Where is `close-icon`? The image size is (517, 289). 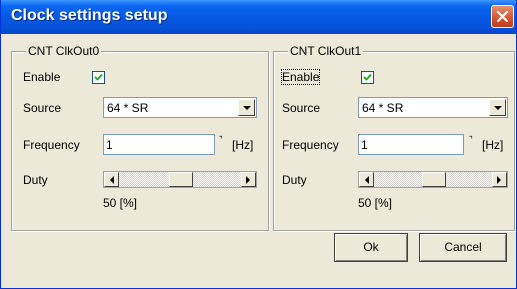 close-icon is located at coordinates (502, 16).